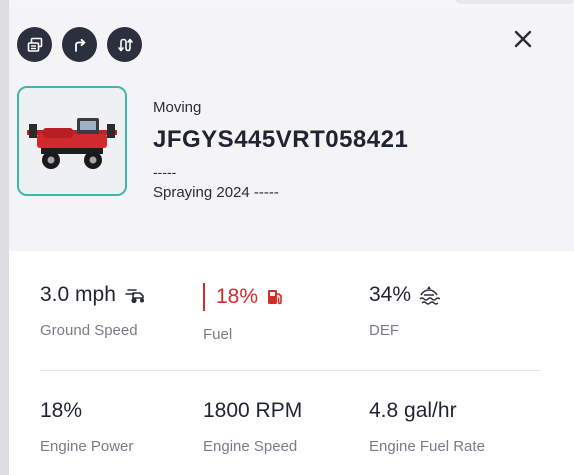 The width and height of the screenshot is (574, 475). I want to click on metrics-divider, so click(290, 370).